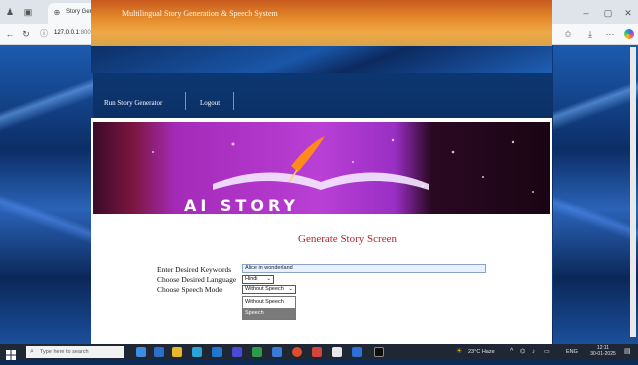  What do you see at coordinates (297, 352) in the screenshot?
I see `chrome-icon` at bounding box center [297, 352].